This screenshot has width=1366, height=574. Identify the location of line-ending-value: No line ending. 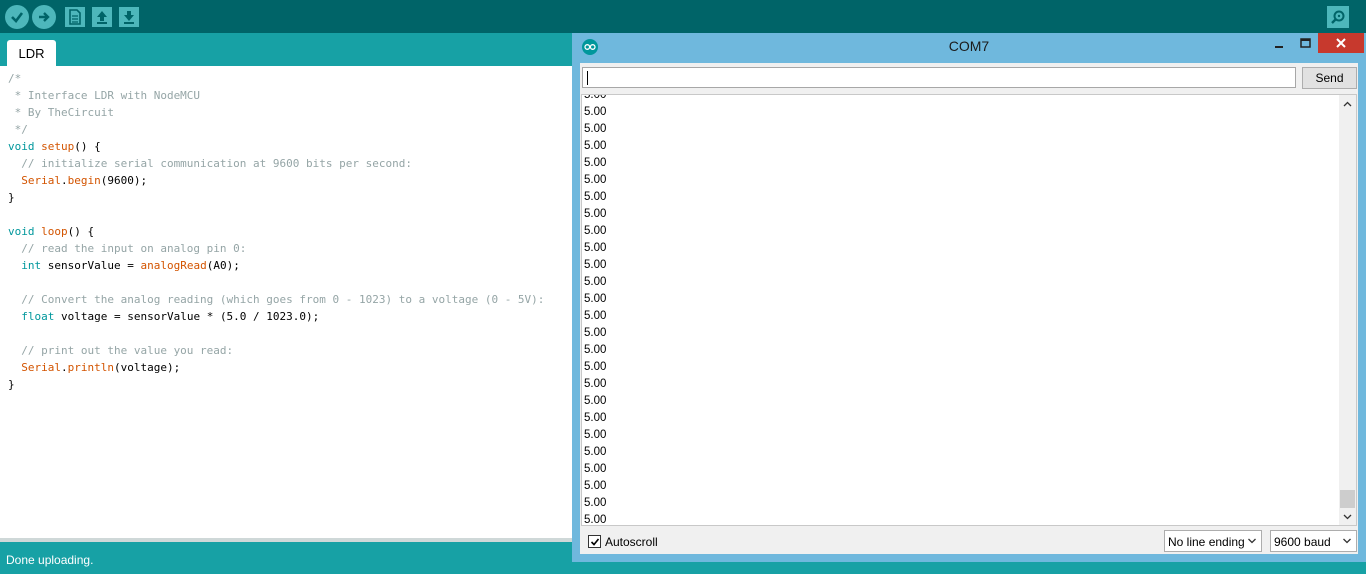
(1206, 542).